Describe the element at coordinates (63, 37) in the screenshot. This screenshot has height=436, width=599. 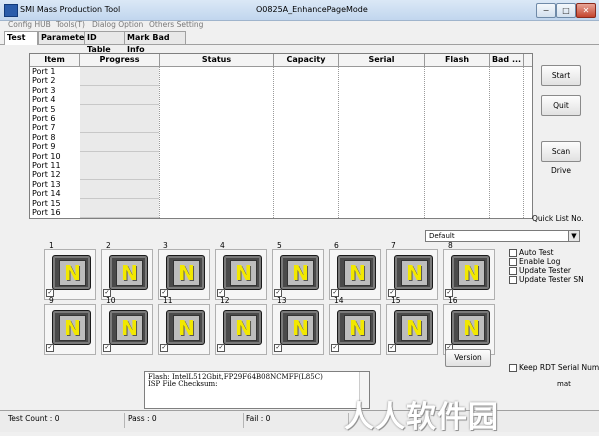
I see `tab-parameter: Parameter` at that location.